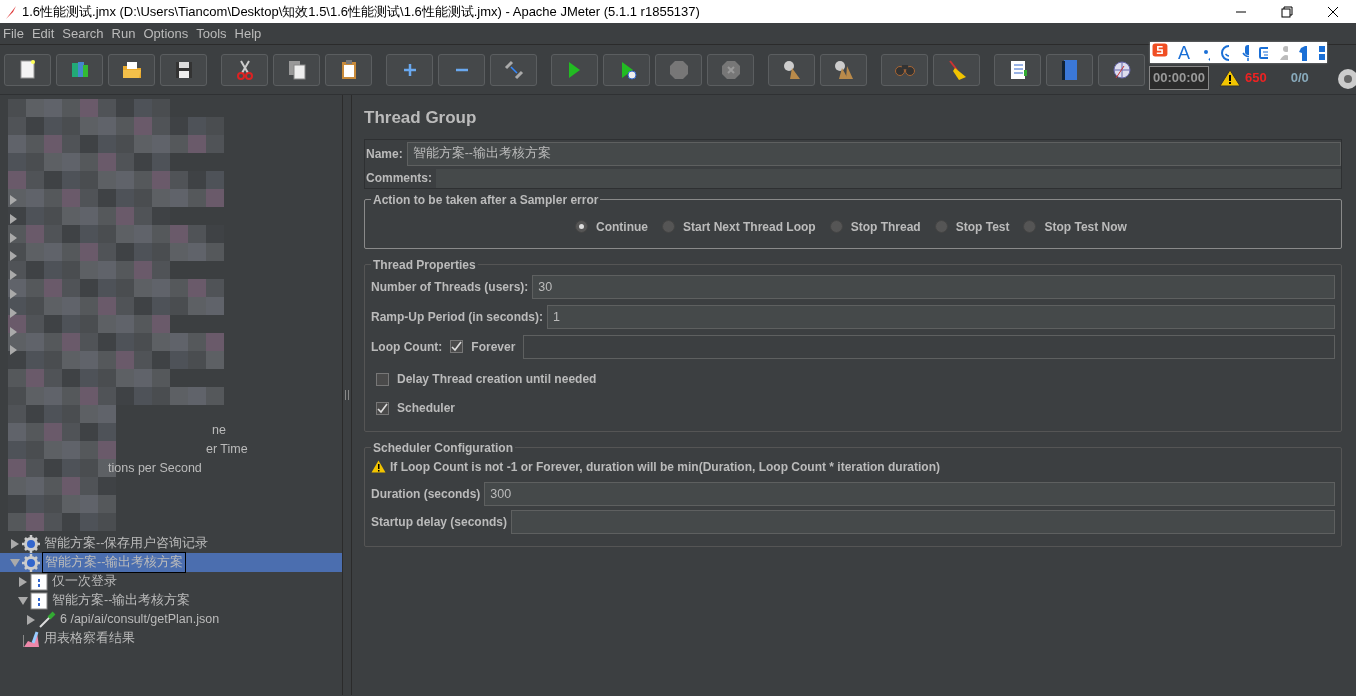 The width and height of the screenshot is (1356, 696). What do you see at coordinates (44, 33) in the screenshot?
I see `menu-item: Edit` at bounding box center [44, 33].